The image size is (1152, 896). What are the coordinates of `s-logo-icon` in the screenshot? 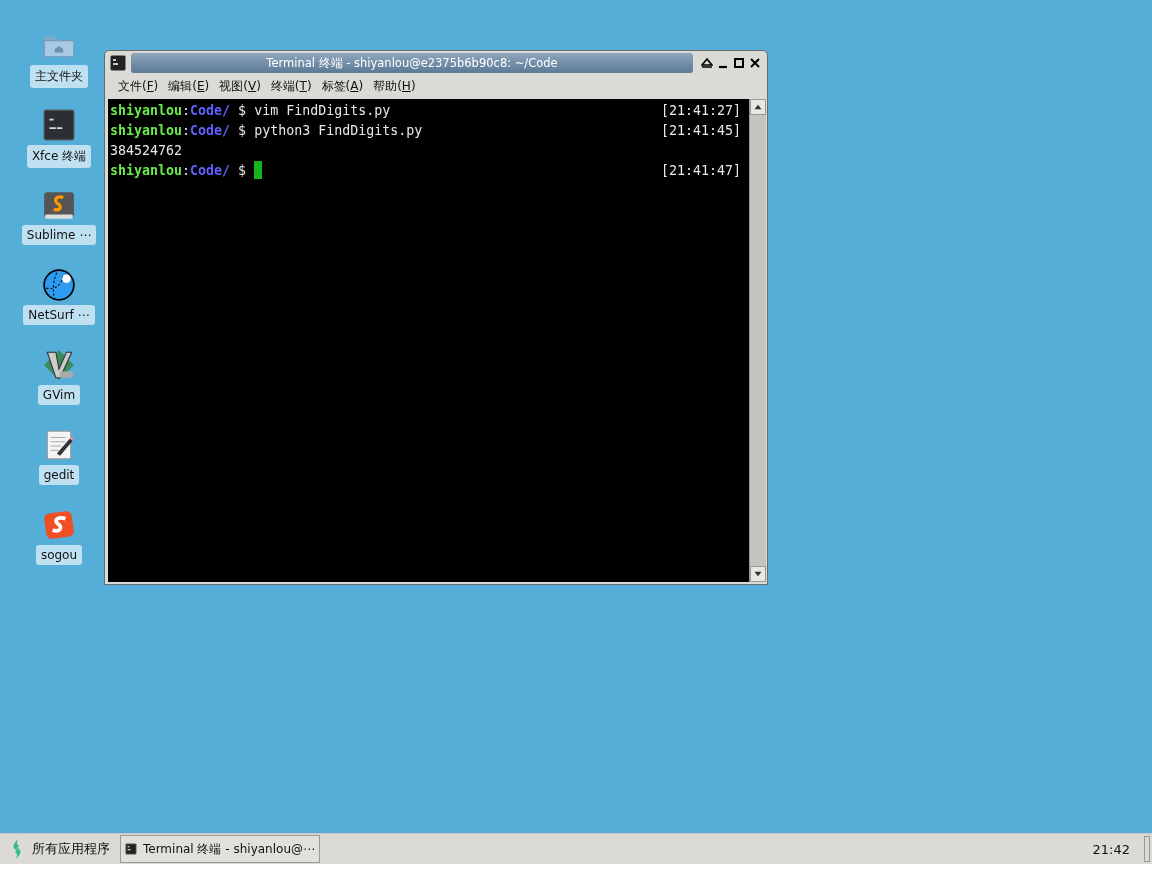 It's located at (59, 525).